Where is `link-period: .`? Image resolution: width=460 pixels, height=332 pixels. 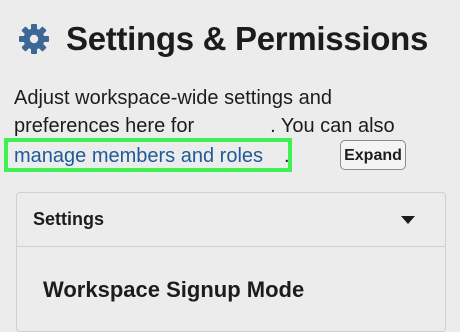 link-period: . is located at coordinates (287, 156).